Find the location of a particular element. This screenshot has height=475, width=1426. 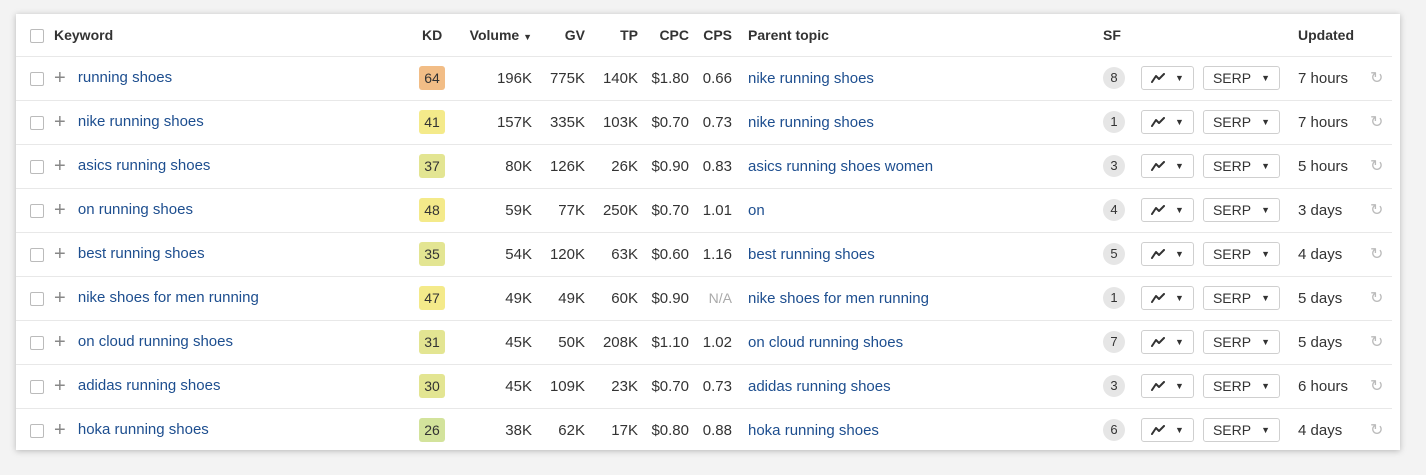

sf-count-badge: 5 is located at coordinates (1114, 254).